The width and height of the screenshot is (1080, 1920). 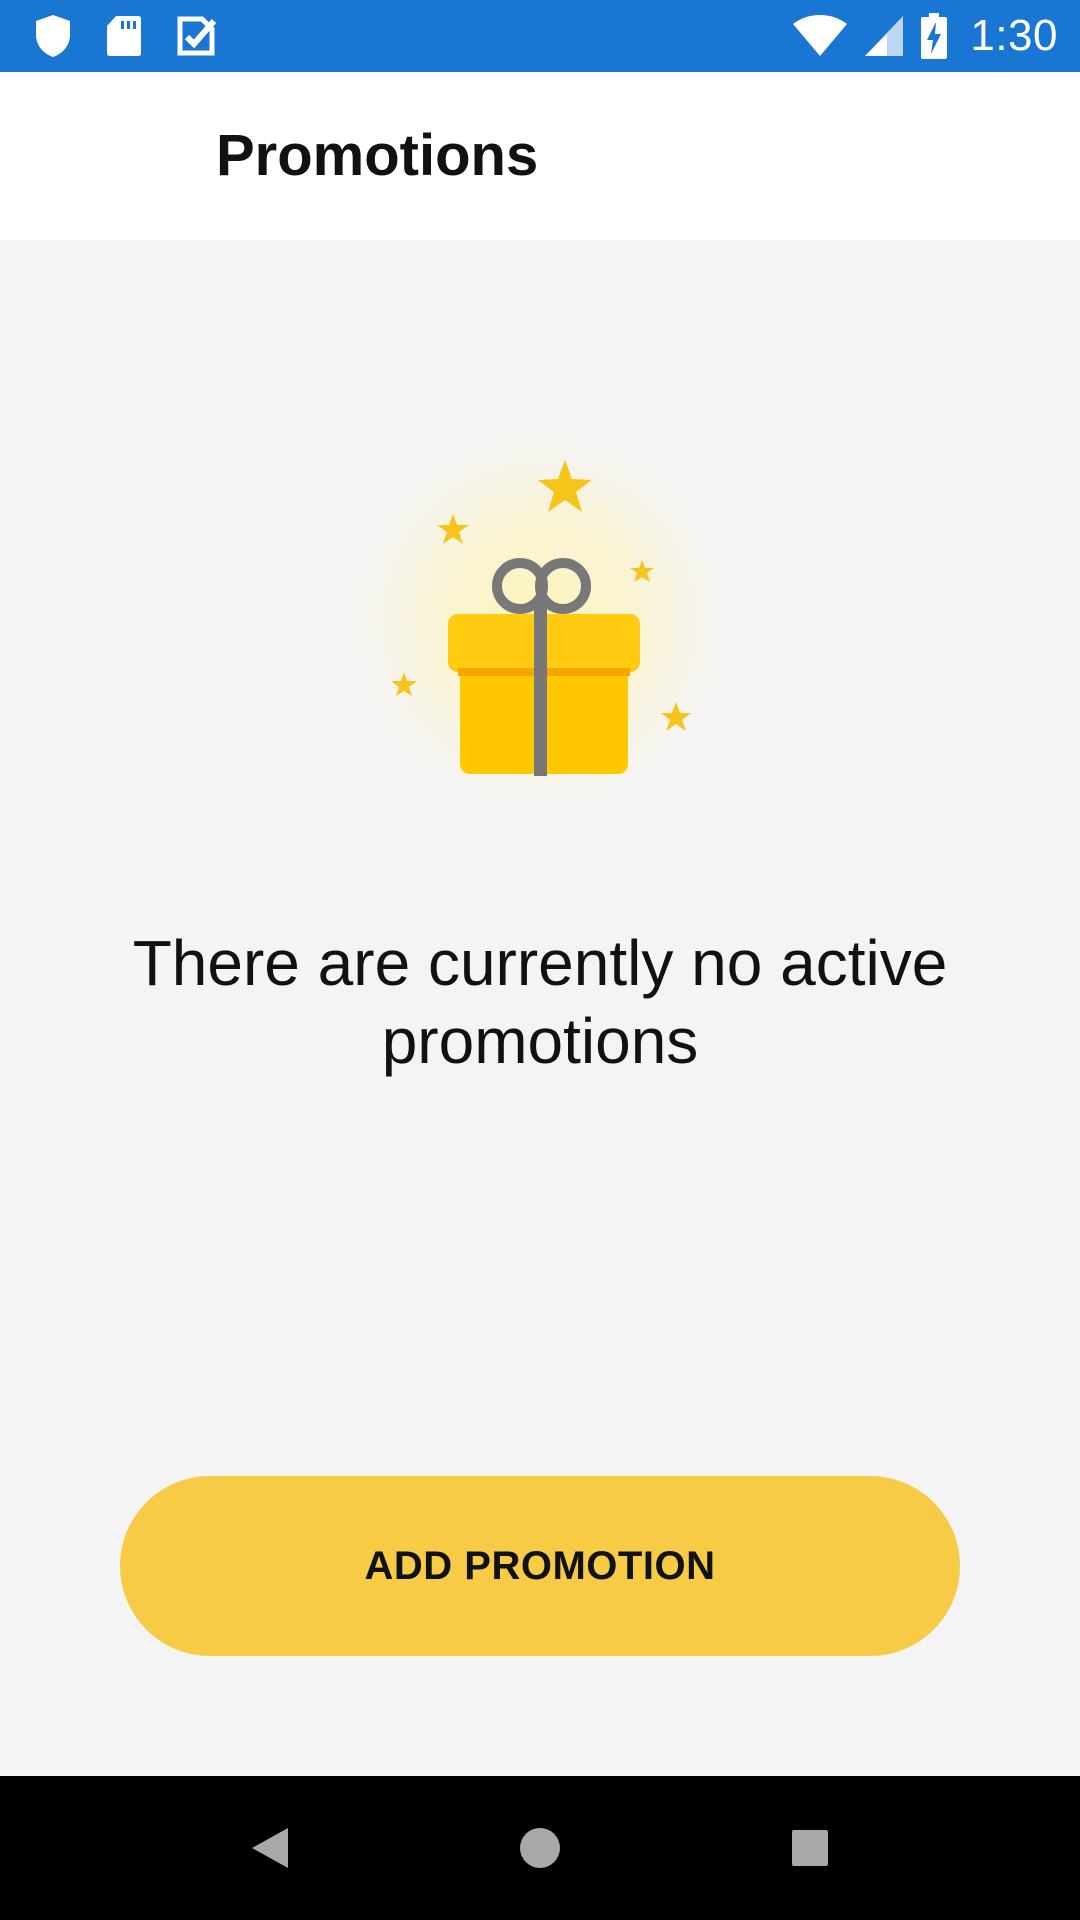 What do you see at coordinates (820, 36) in the screenshot?
I see `wifi-icon` at bounding box center [820, 36].